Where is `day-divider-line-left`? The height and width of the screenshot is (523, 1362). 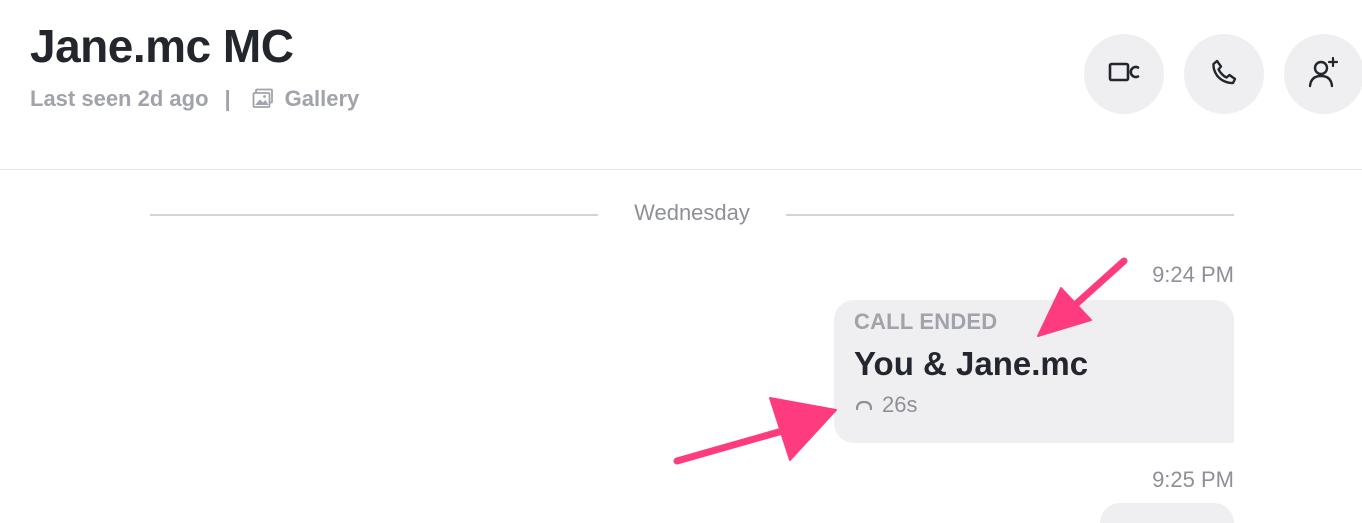
day-divider-line-left is located at coordinates (374, 215).